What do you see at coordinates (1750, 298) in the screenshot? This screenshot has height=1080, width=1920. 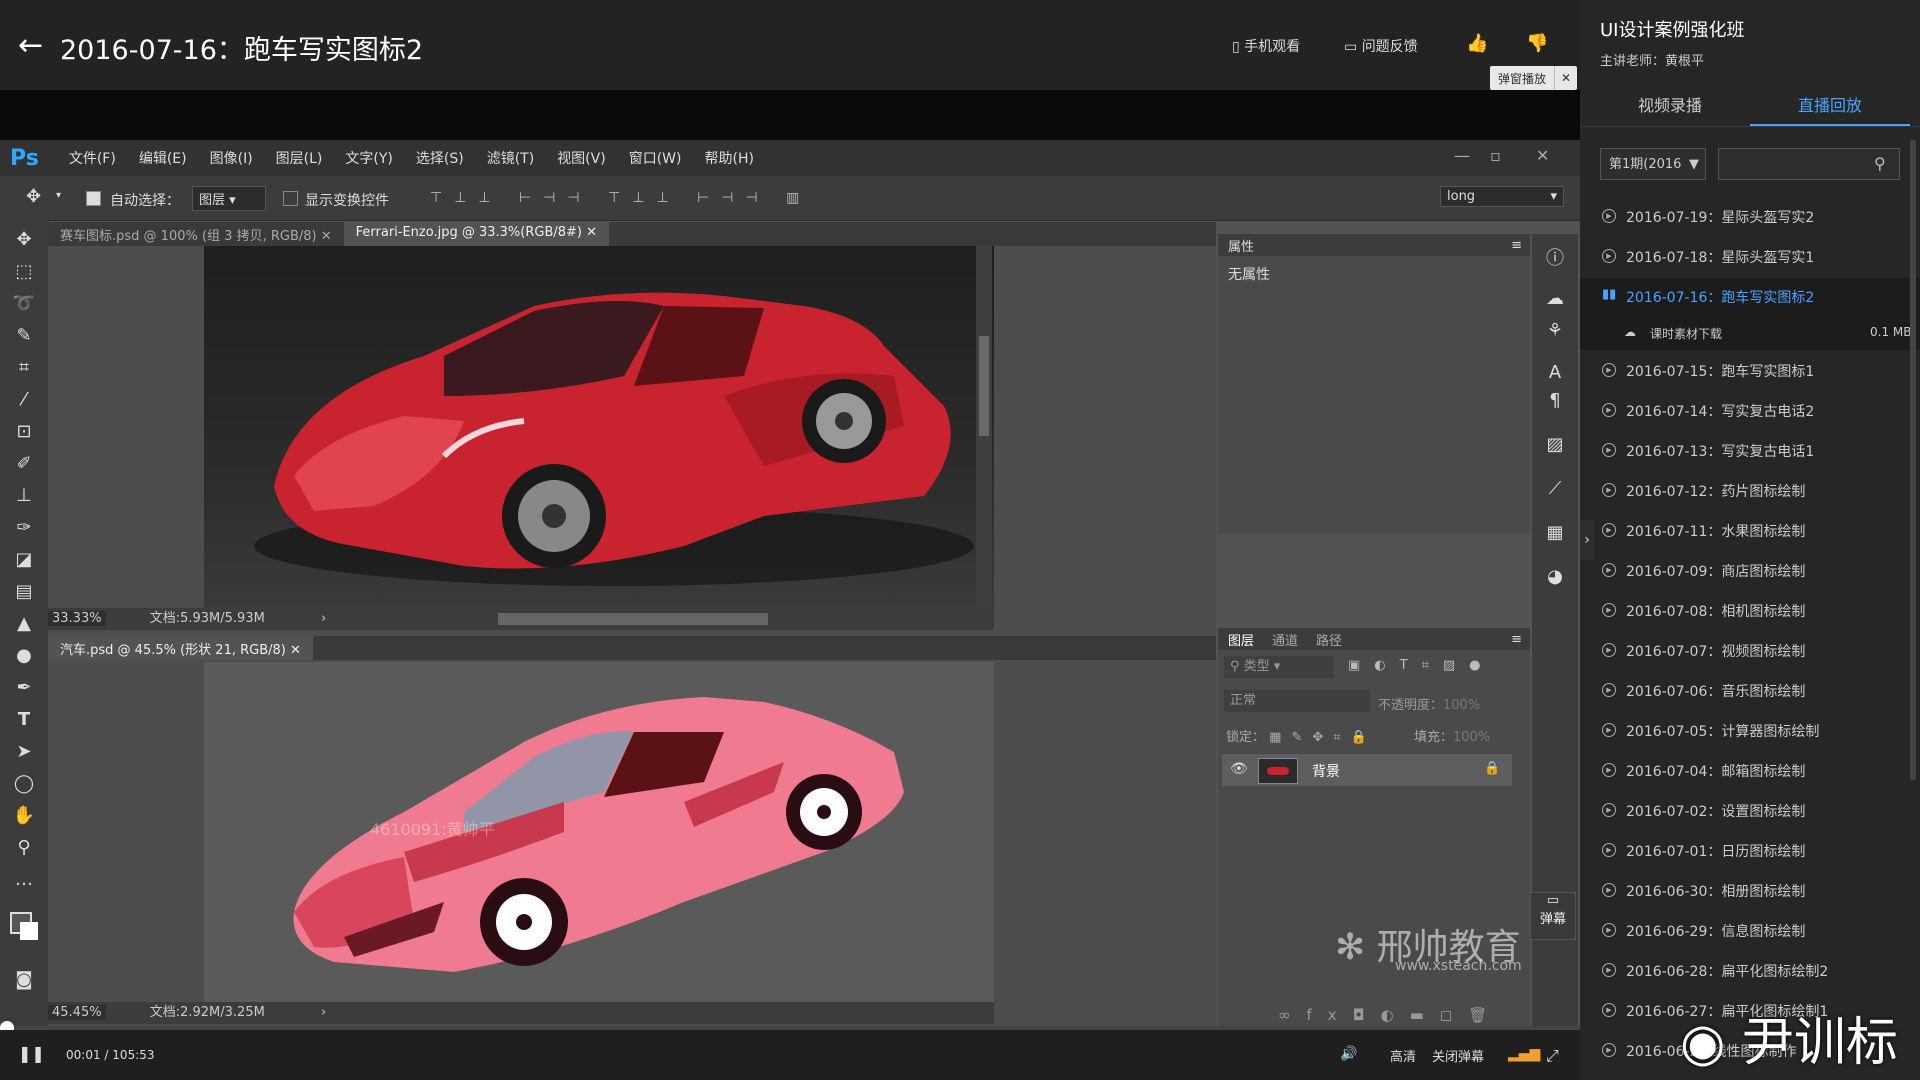 I see `episode-item: ▮▮ 2016-07-16：跑车写实图标2` at bounding box center [1750, 298].